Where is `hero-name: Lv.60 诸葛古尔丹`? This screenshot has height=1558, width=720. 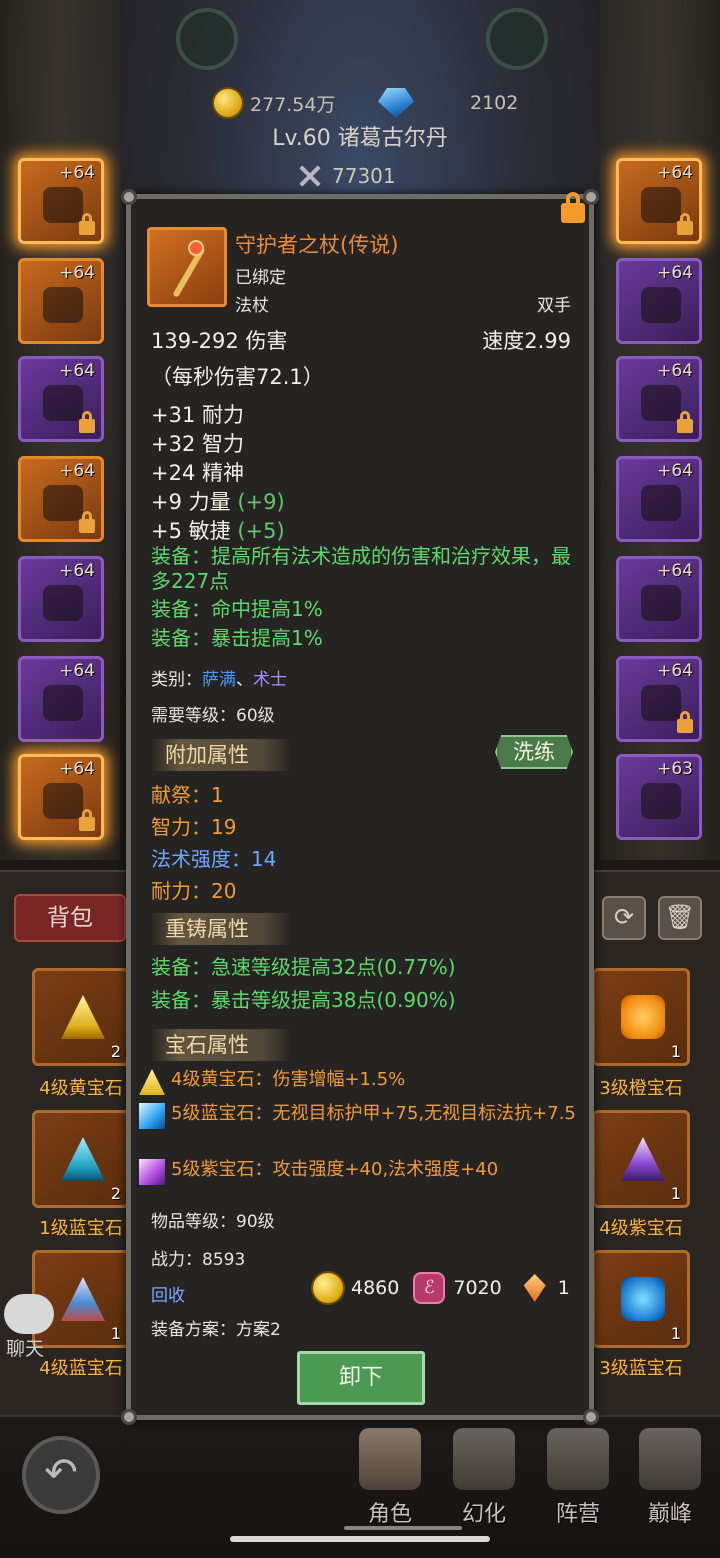 hero-name: Lv.60 诸葛古尔丹 is located at coordinates (360, 138).